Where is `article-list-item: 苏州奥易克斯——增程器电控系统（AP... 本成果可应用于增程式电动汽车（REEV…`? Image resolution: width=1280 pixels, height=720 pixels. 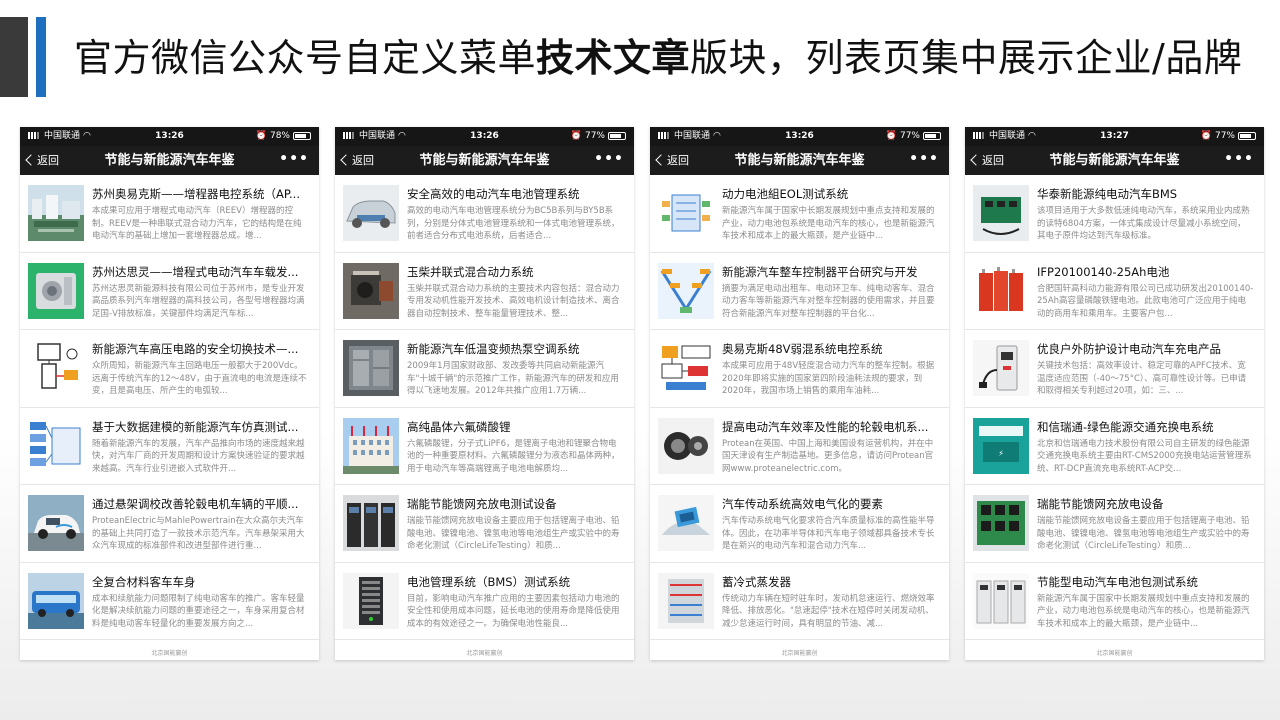 article-list-item: 苏州奥易克斯——增程器电控系统（AP... 本成果可应用于增程式电动汽车（REEV… is located at coordinates (169, 214).